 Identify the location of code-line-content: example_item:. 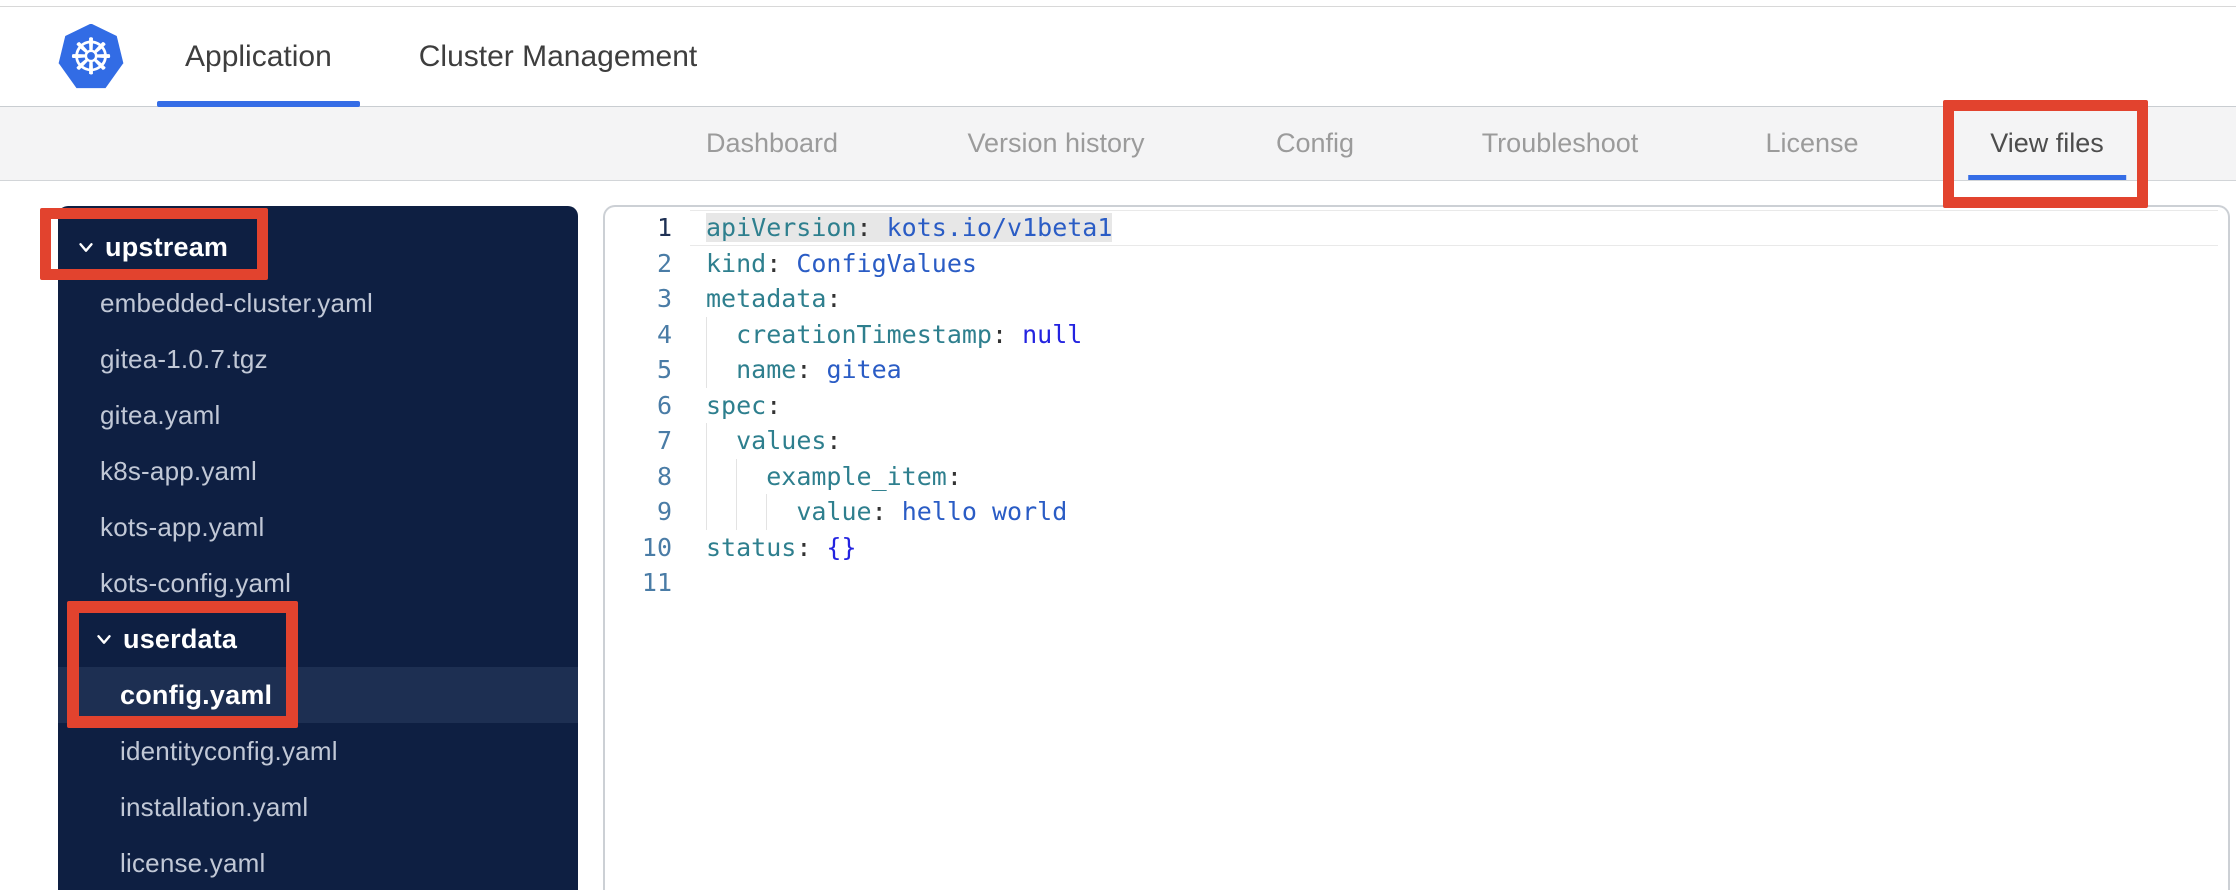
(1450, 476).